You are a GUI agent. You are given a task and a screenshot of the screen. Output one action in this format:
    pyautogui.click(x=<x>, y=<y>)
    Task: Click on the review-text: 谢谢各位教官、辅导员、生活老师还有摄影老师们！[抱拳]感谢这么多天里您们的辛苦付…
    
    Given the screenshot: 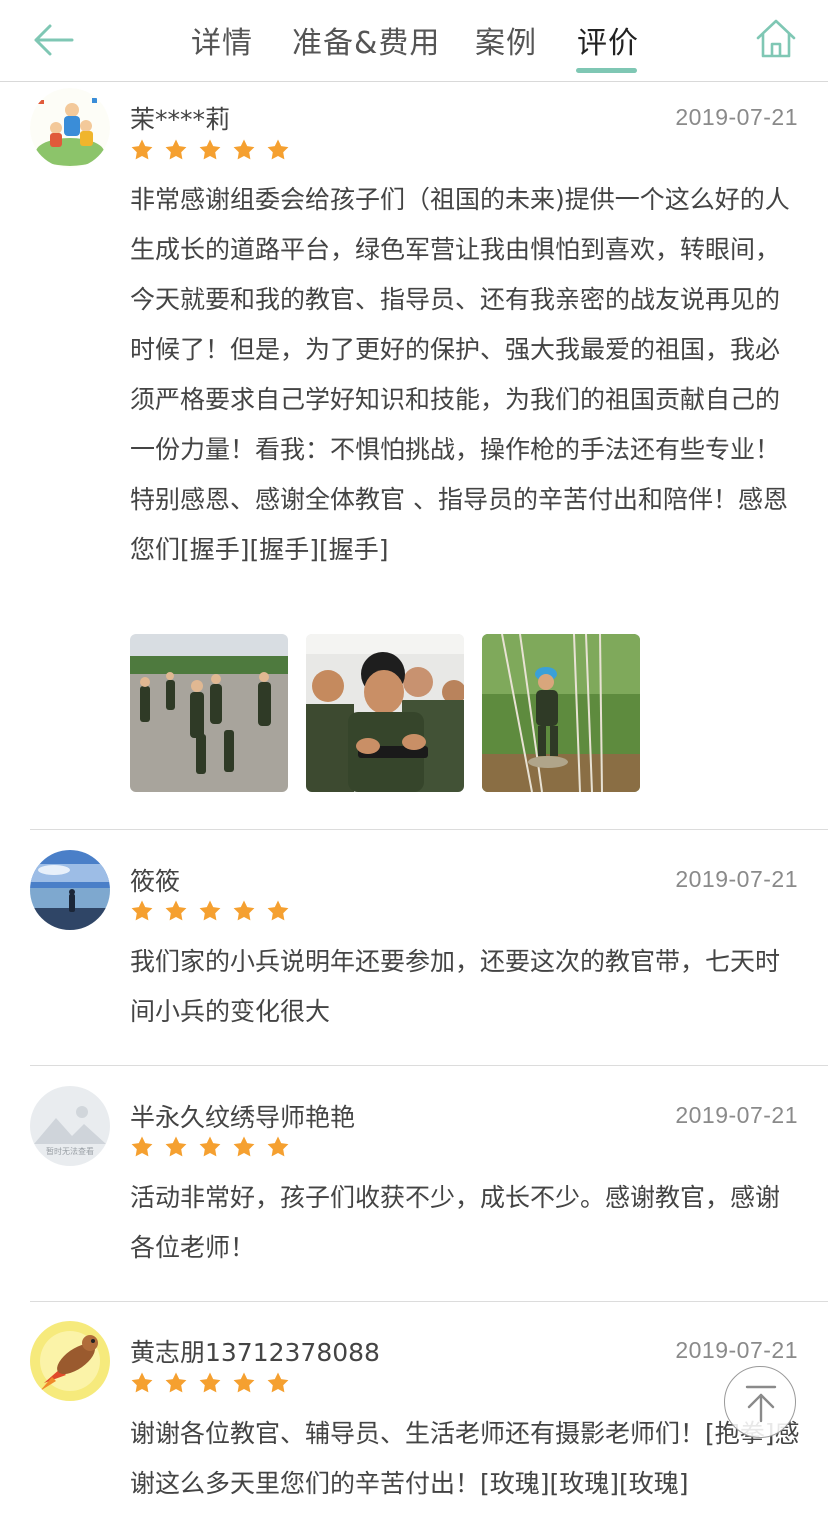 What is the action you would take?
    pyautogui.click(x=465, y=1458)
    